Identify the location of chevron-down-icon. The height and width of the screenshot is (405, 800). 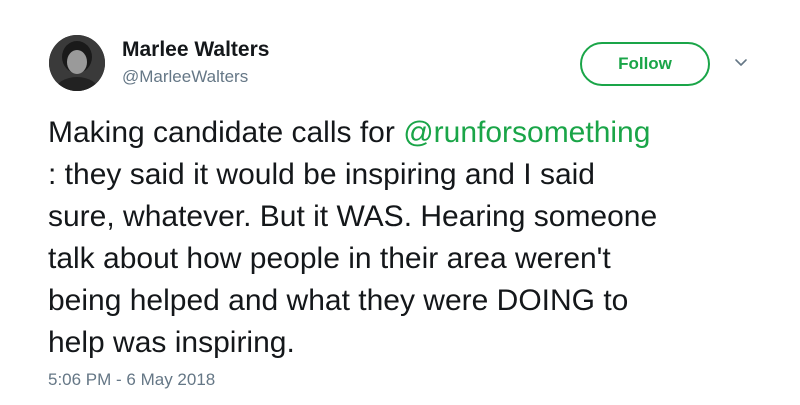
(741, 63).